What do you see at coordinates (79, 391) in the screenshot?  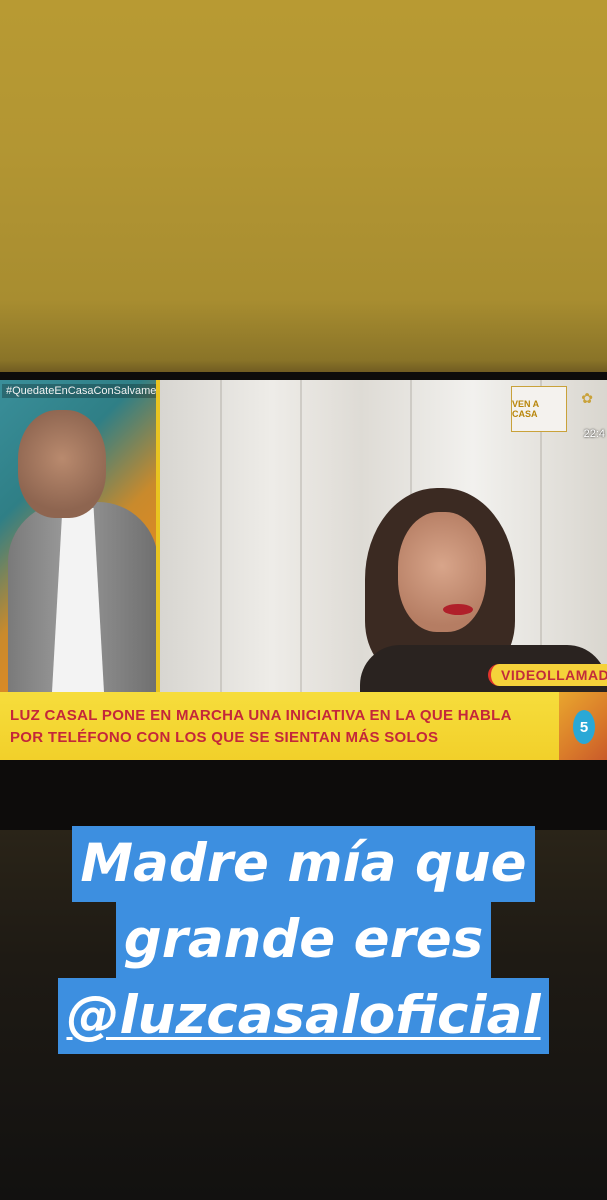 I see `host-hashtag: #QuedateEnCasaConSalvame` at bounding box center [79, 391].